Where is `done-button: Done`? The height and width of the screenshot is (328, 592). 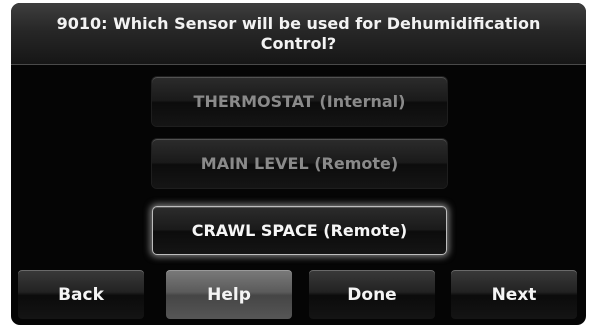
done-button: Done is located at coordinates (372, 294).